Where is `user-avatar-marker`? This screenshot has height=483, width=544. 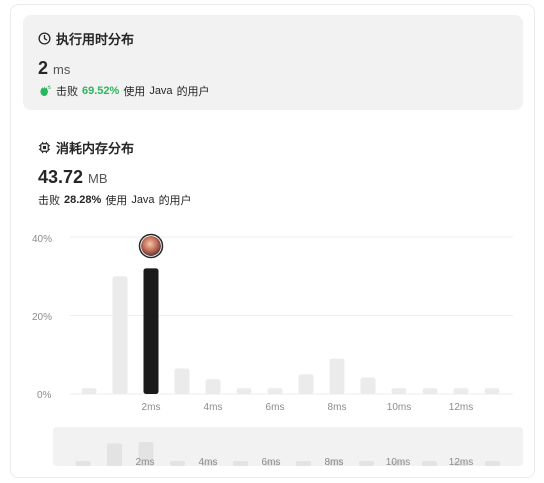 user-avatar-marker is located at coordinates (151, 246).